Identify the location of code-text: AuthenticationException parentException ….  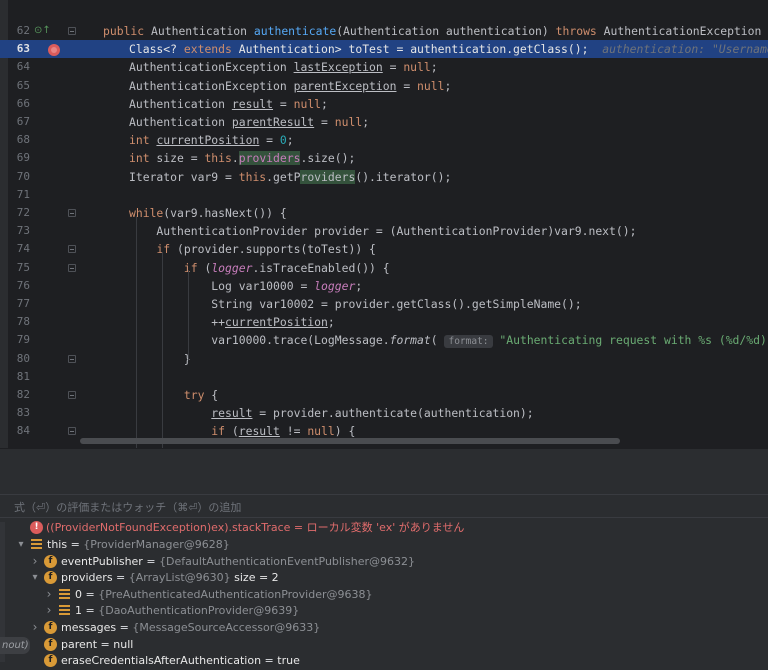
(290, 86).